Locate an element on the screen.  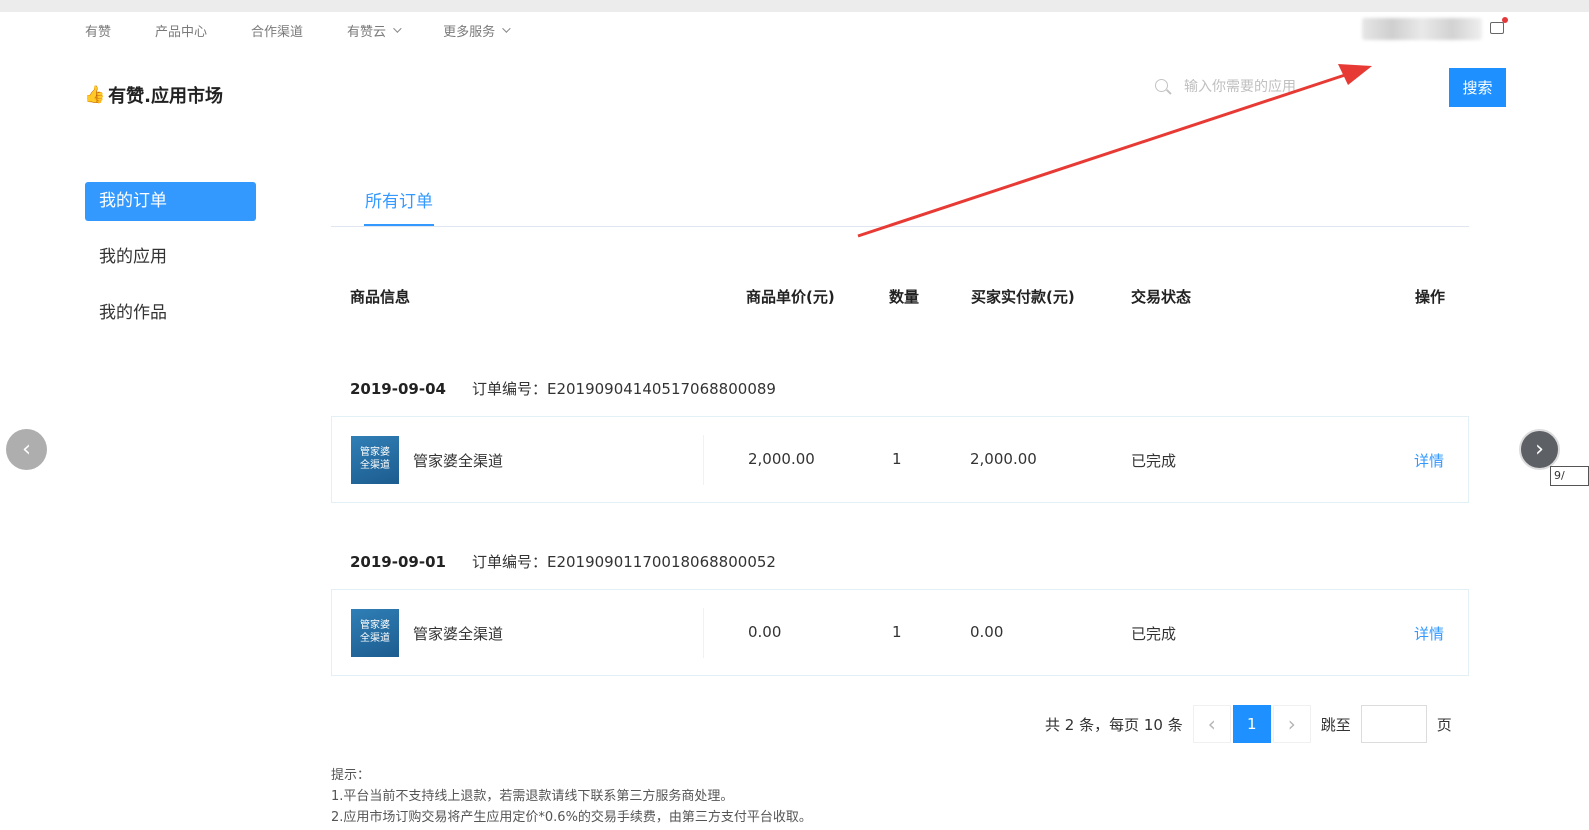
thumbs-up-icon: 👍 is located at coordinates (95, 95).